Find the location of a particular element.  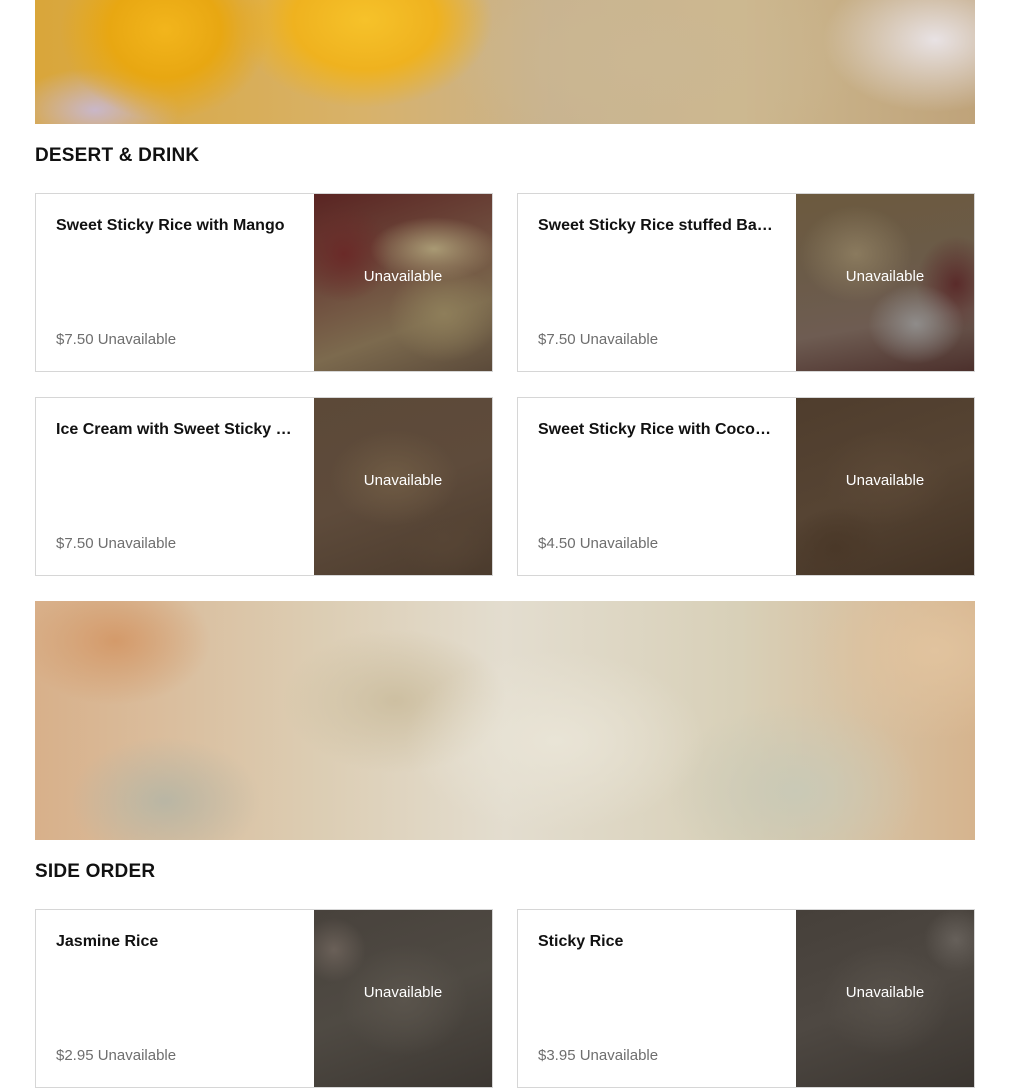

section-banner-image is located at coordinates (505, 62).